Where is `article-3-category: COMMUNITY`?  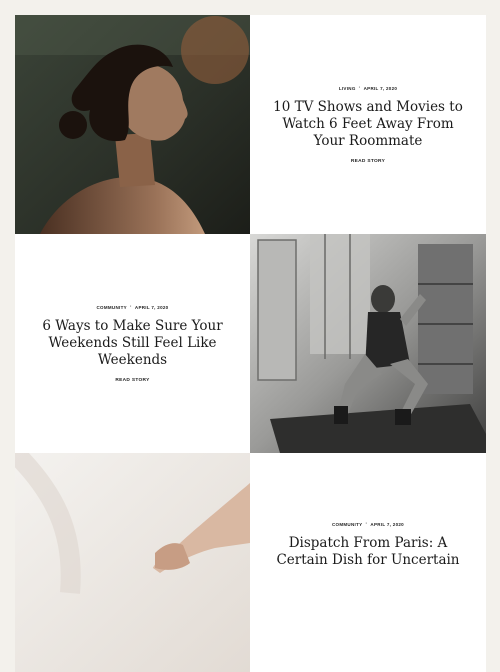 article-3-category: COMMUNITY is located at coordinates (347, 524).